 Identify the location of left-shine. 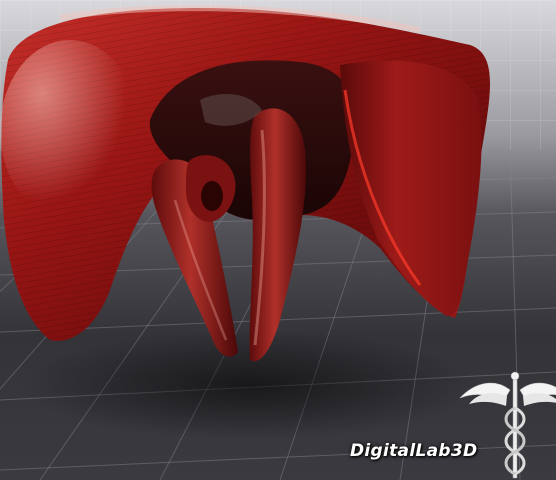
(70, 130).